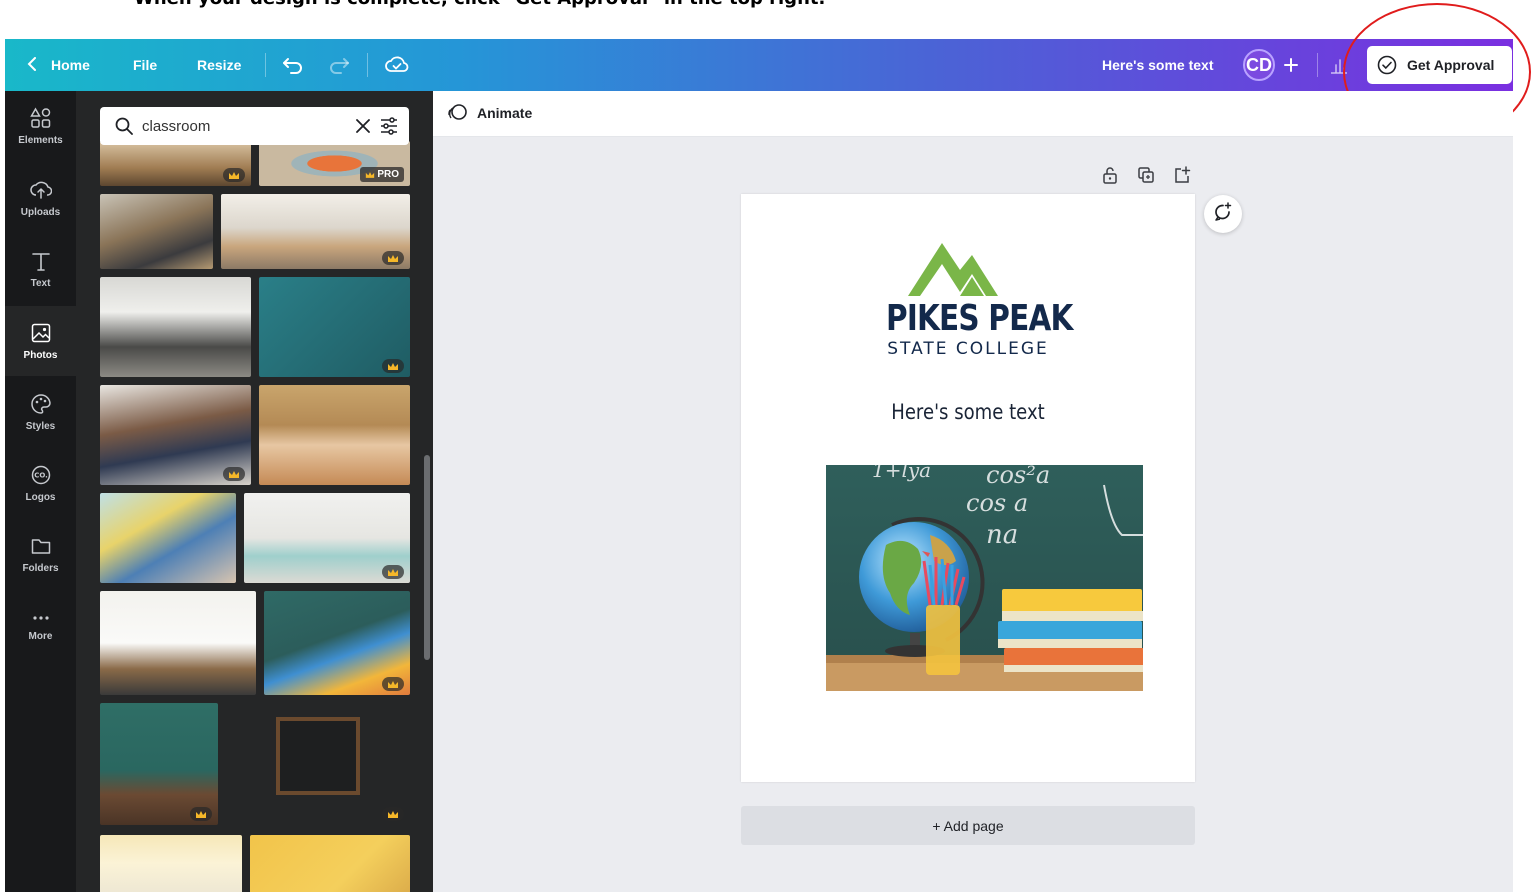 Image resolution: width=1536 pixels, height=892 pixels. Describe the element at coordinates (979, 318) in the screenshot. I see `logo-name-text: PIKES PEAK` at that location.